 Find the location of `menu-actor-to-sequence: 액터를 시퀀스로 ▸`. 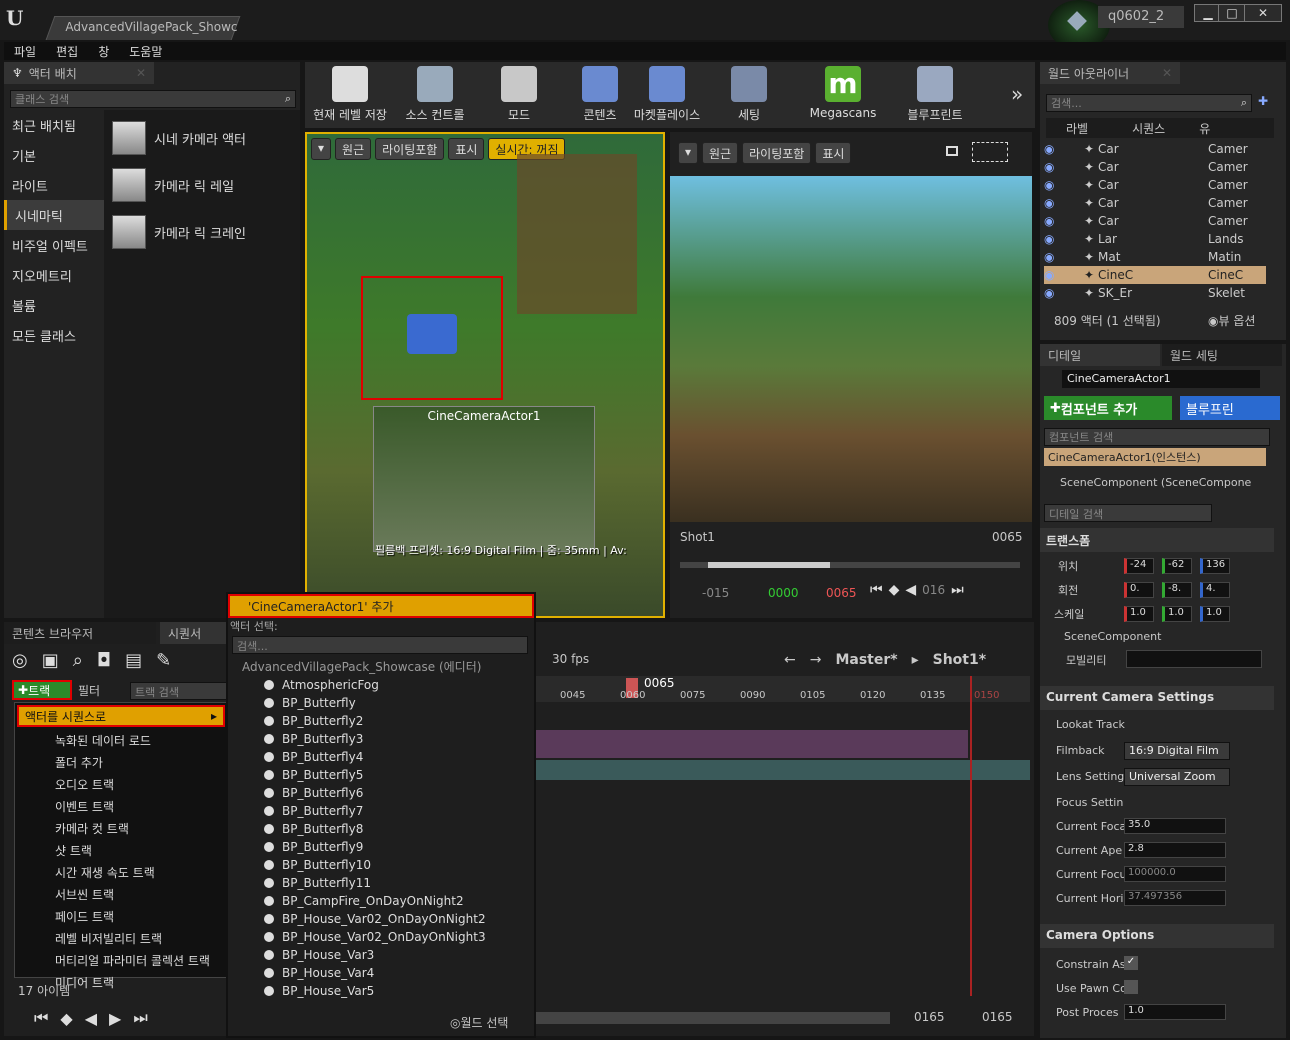

menu-actor-to-sequence: 액터를 시퀀스로 ▸ is located at coordinates (121, 716).